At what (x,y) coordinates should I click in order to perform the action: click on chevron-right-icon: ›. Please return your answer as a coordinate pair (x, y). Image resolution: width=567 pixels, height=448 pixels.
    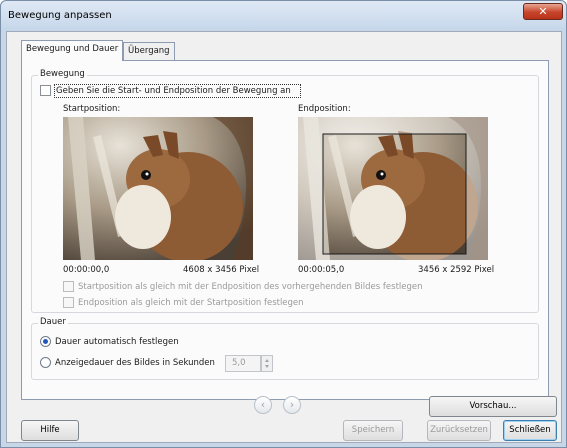
    Looking at the image, I should click on (292, 404).